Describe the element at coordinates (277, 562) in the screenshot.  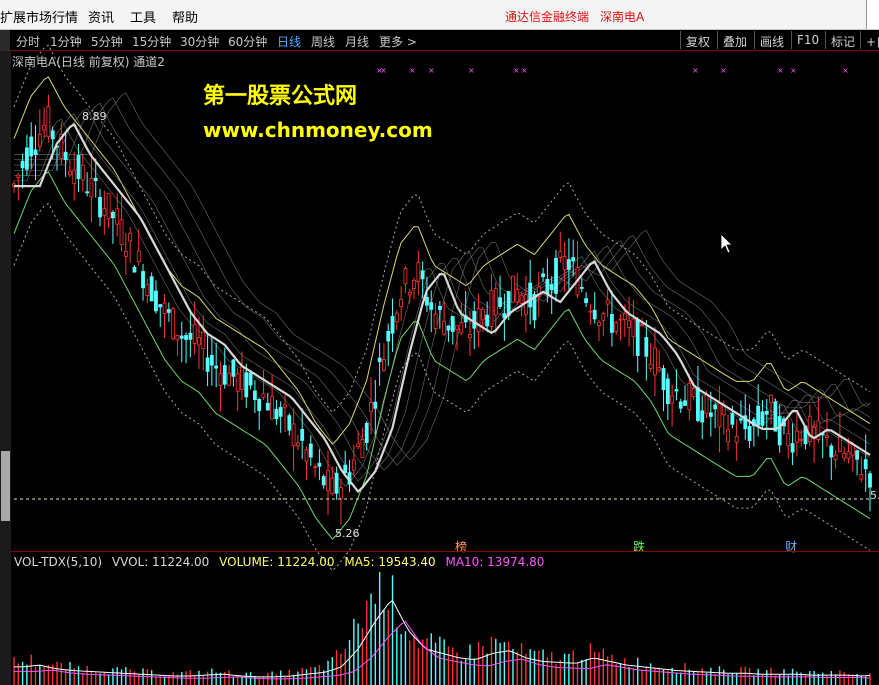
I see `volume-value: VOLUME: 11224.00` at that location.